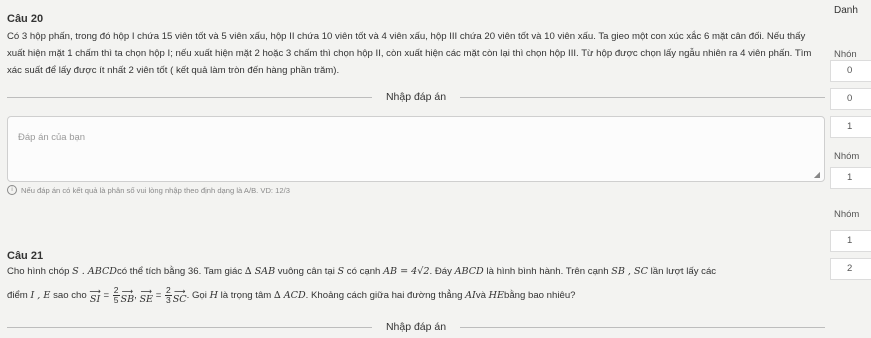 This screenshot has height=338, width=871. What do you see at coordinates (245, 296) in the screenshot?
I see `q21-text: là trọng tâm` at bounding box center [245, 296].